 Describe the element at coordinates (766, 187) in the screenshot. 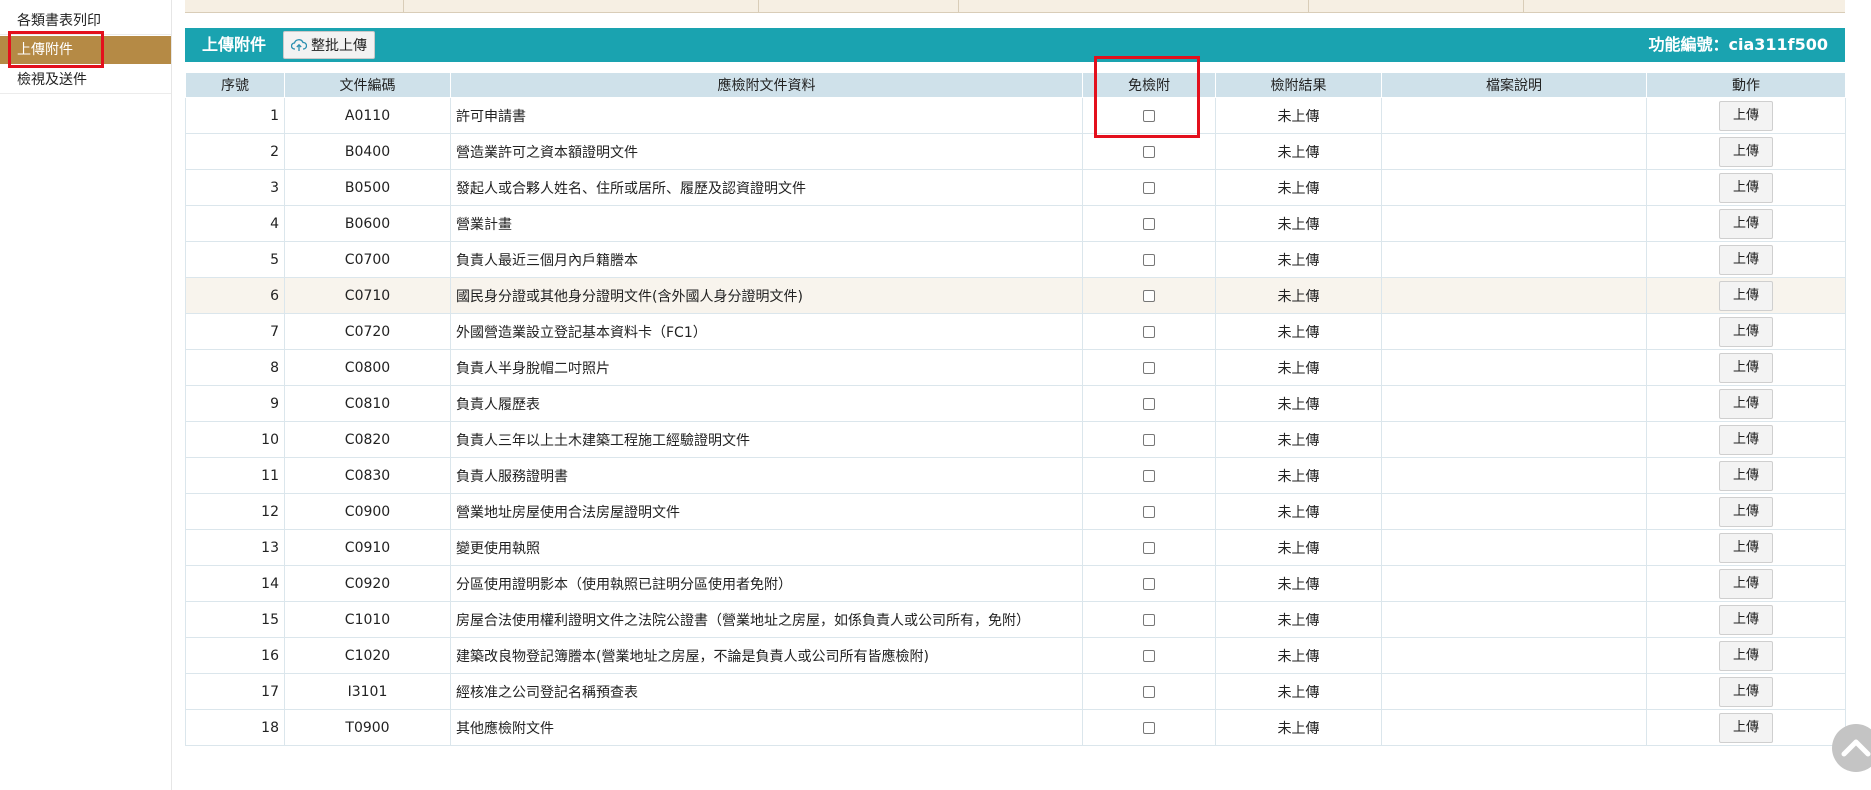

I see `row-doc-name: 發起人或合夥人姓名、住所或居所、履歷及認資證明文件` at that location.